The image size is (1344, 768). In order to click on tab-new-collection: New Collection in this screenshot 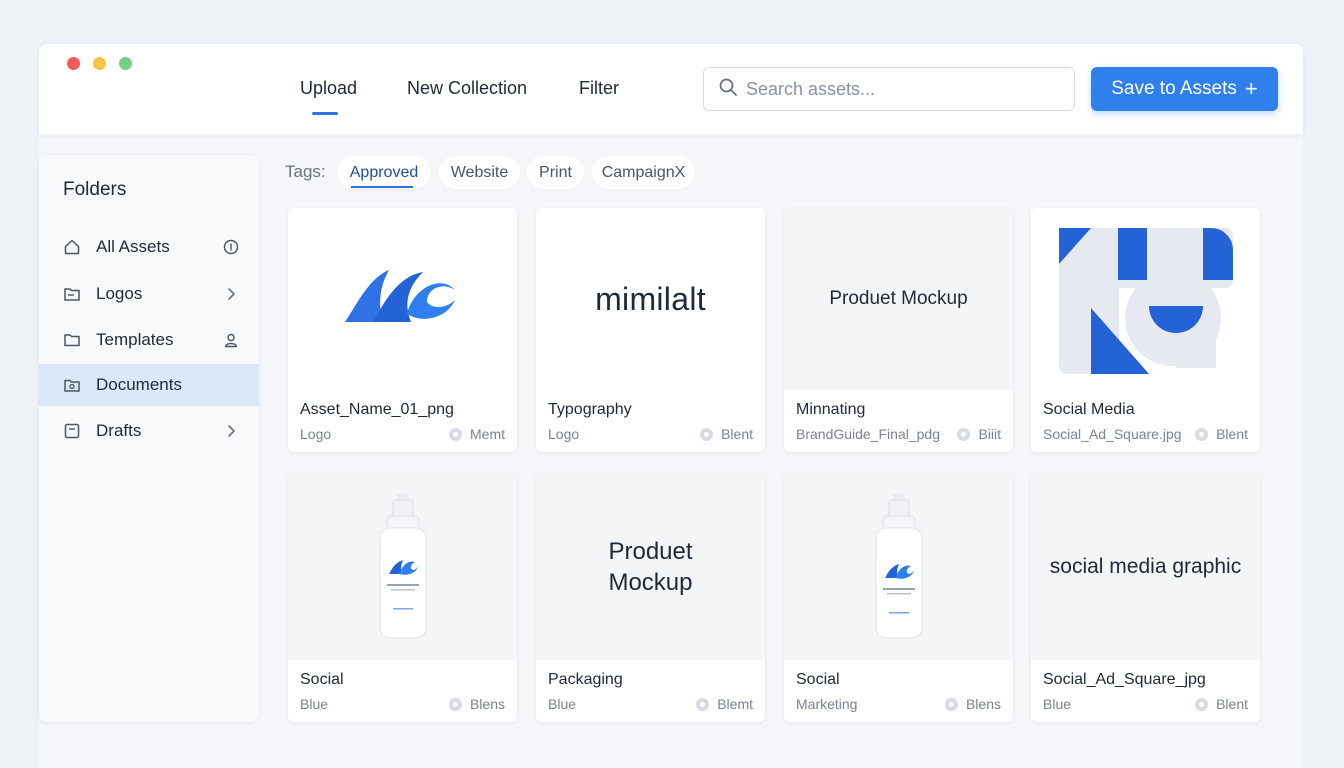, I will do `click(467, 88)`.